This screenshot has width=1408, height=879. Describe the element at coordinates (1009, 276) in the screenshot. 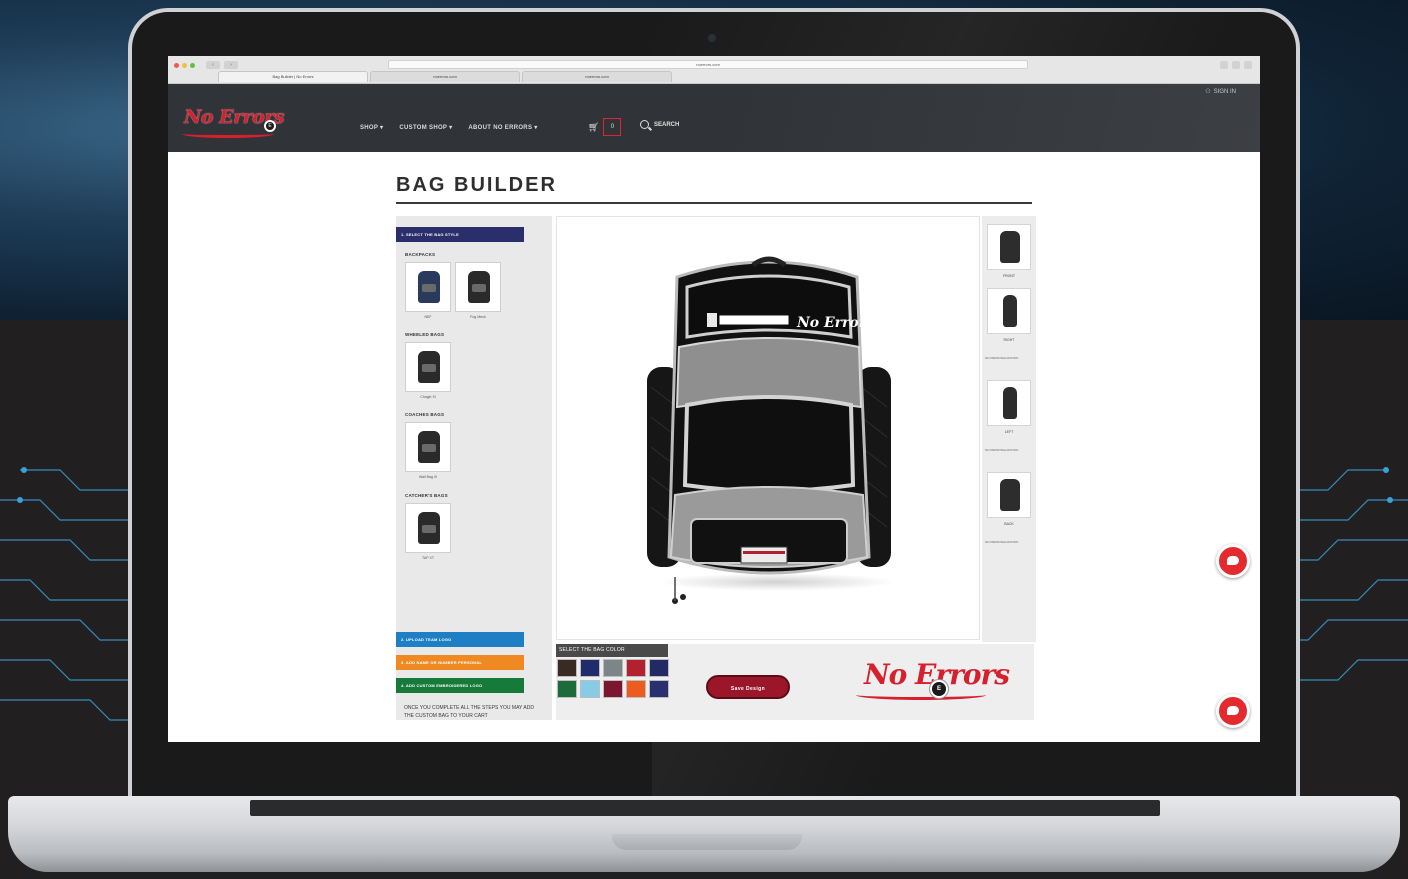

I see `view-front-label: FRONT` at that location.